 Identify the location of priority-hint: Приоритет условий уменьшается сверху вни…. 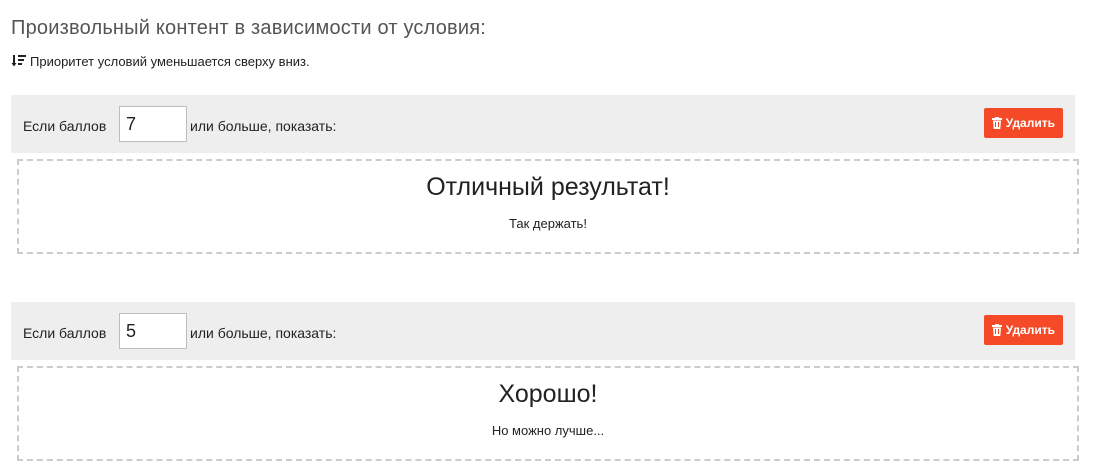
(160, 61).